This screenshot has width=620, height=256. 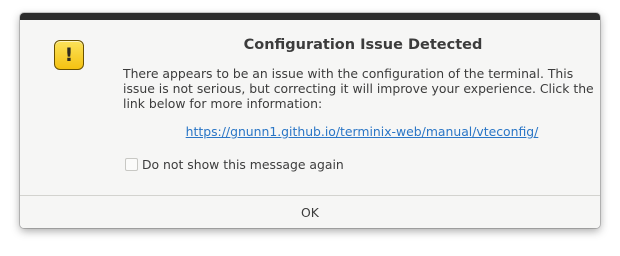 I want to click on dialog-action-area: OK, so click(x=310, y=211).